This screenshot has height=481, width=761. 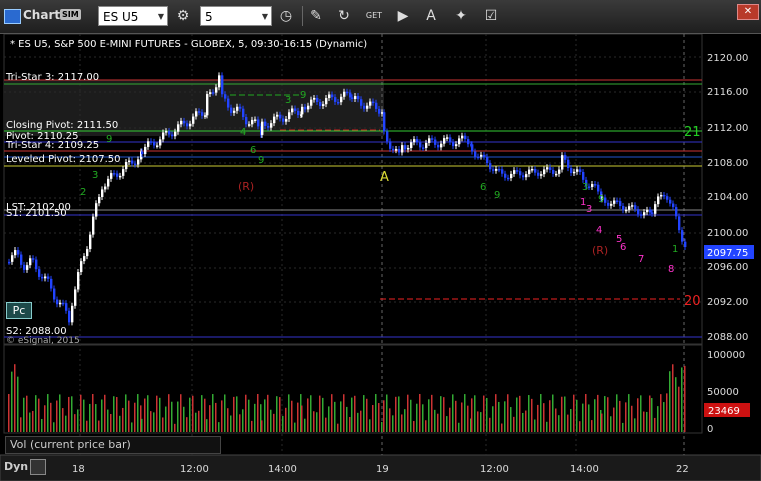 I want to click on tag-icon: ✦, so click(x=461, y=16).